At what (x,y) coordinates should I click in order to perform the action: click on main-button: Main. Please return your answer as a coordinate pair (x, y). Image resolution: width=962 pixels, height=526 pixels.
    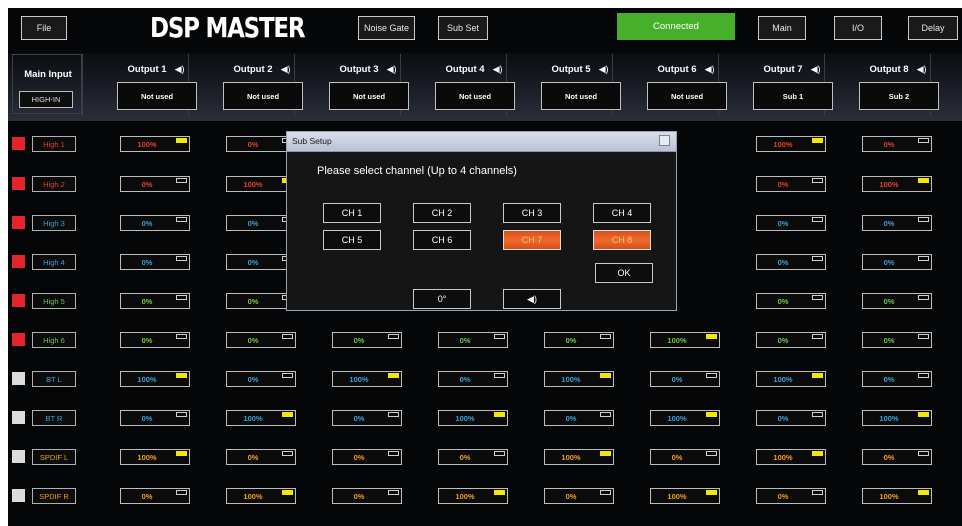
    Looking at the image, I should click on (782, 28).